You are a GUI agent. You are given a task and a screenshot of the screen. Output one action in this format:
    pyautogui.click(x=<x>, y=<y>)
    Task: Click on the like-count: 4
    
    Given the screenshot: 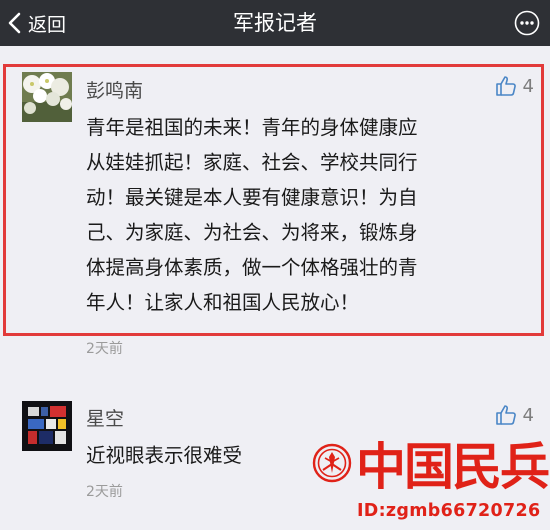 What is the action you would take?
    pyautogui.click(x=528, y=415)
    